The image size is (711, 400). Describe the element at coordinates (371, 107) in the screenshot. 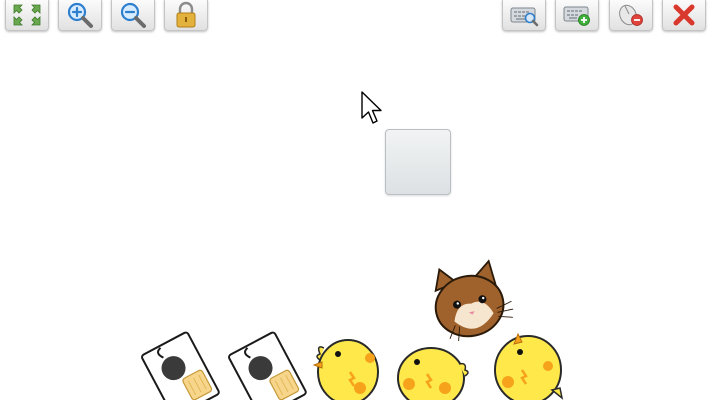

I see `mouse-pointer-icon` at that location.